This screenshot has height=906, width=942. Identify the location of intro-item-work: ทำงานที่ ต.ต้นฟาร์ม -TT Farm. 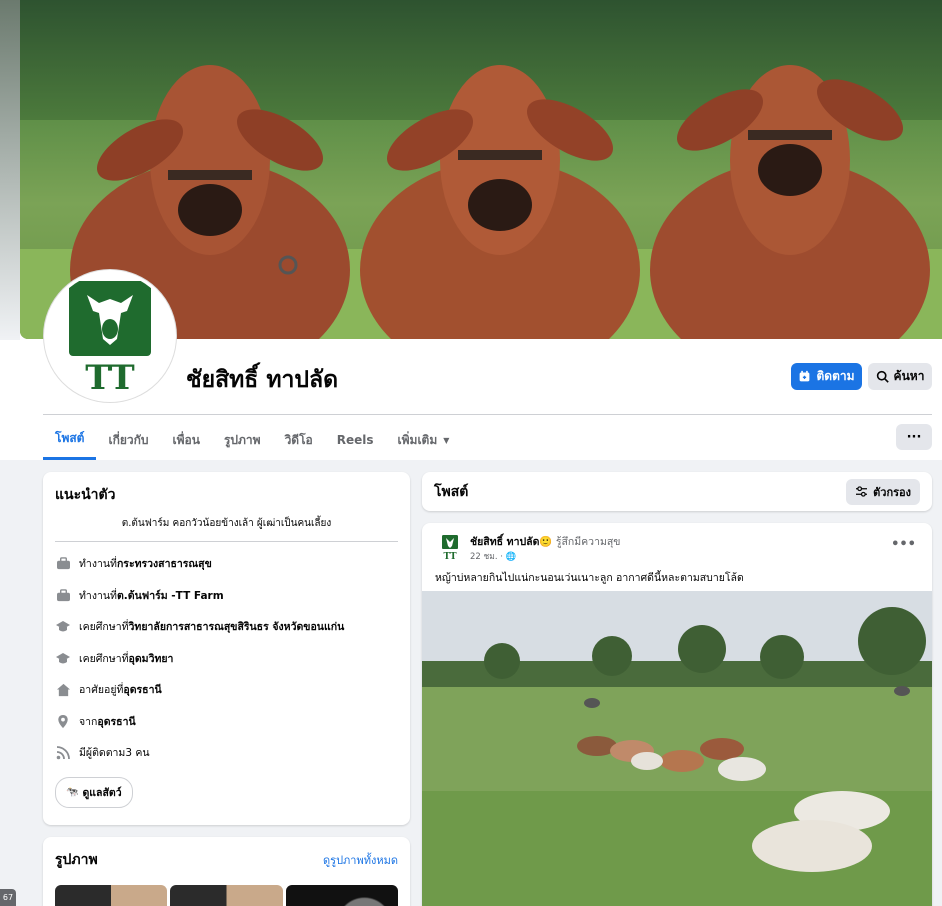
(226, 596).